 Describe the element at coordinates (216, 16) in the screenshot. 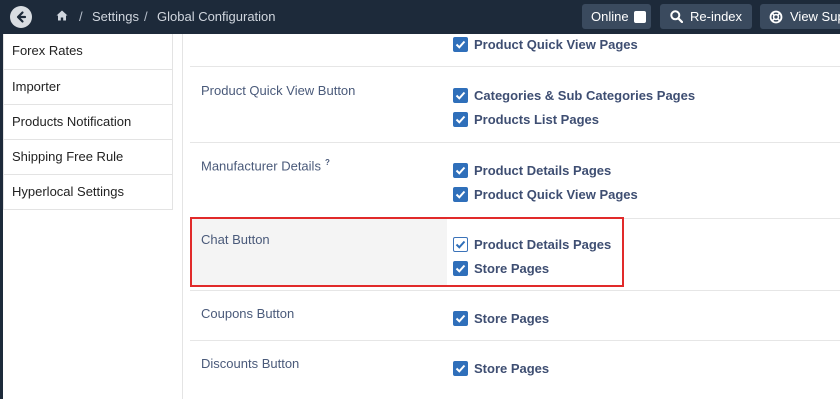

I see `breadcrumb-global-configuration: Global Configuration` at that location.